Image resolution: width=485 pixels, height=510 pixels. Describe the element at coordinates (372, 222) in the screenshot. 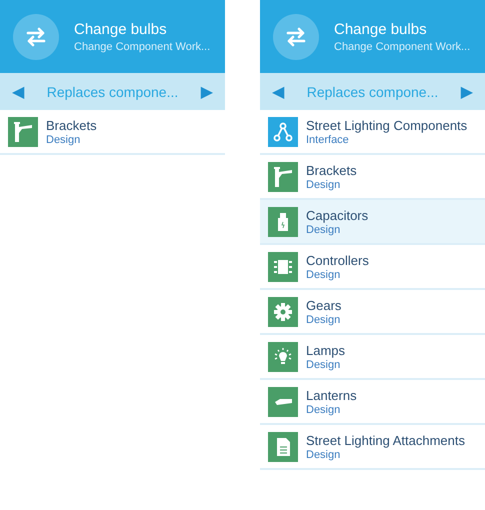

I see `list-item: Capacitors Design` at that location.